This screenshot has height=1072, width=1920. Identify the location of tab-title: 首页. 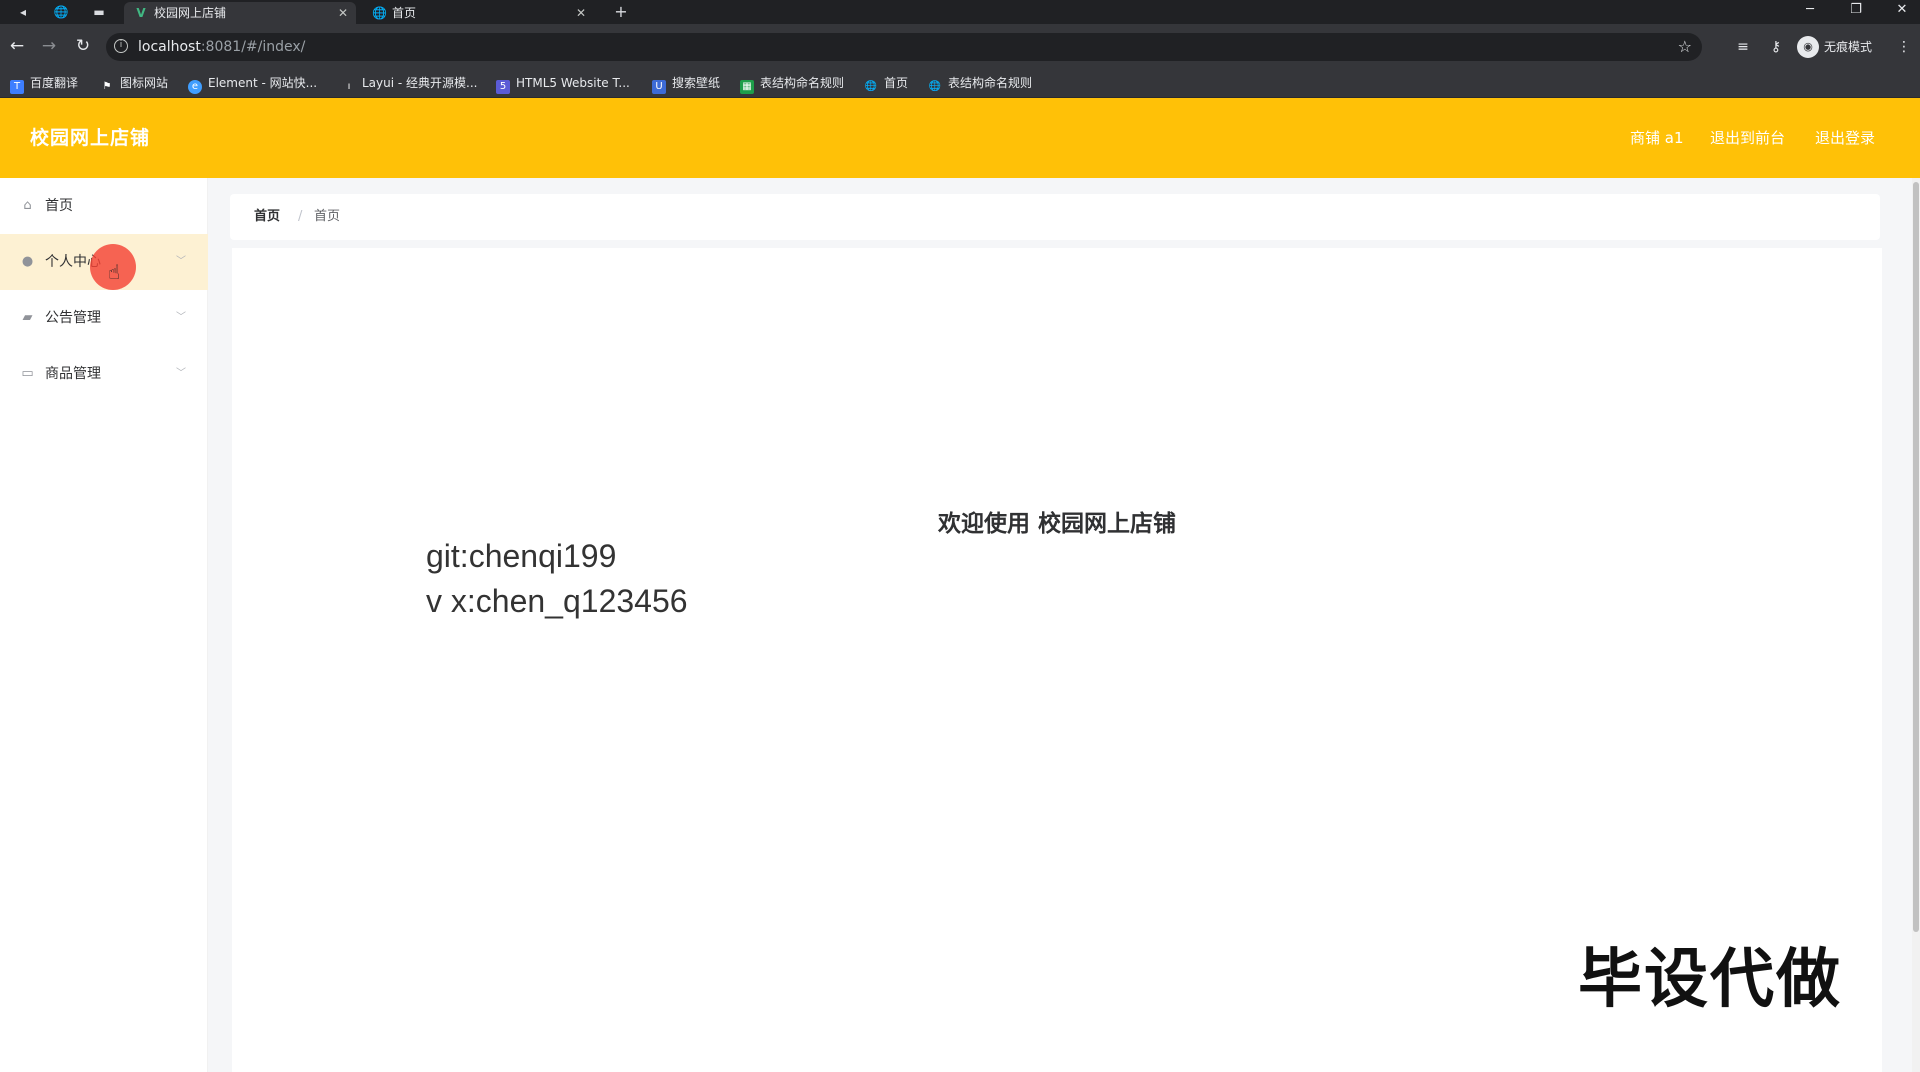
(404, 13).